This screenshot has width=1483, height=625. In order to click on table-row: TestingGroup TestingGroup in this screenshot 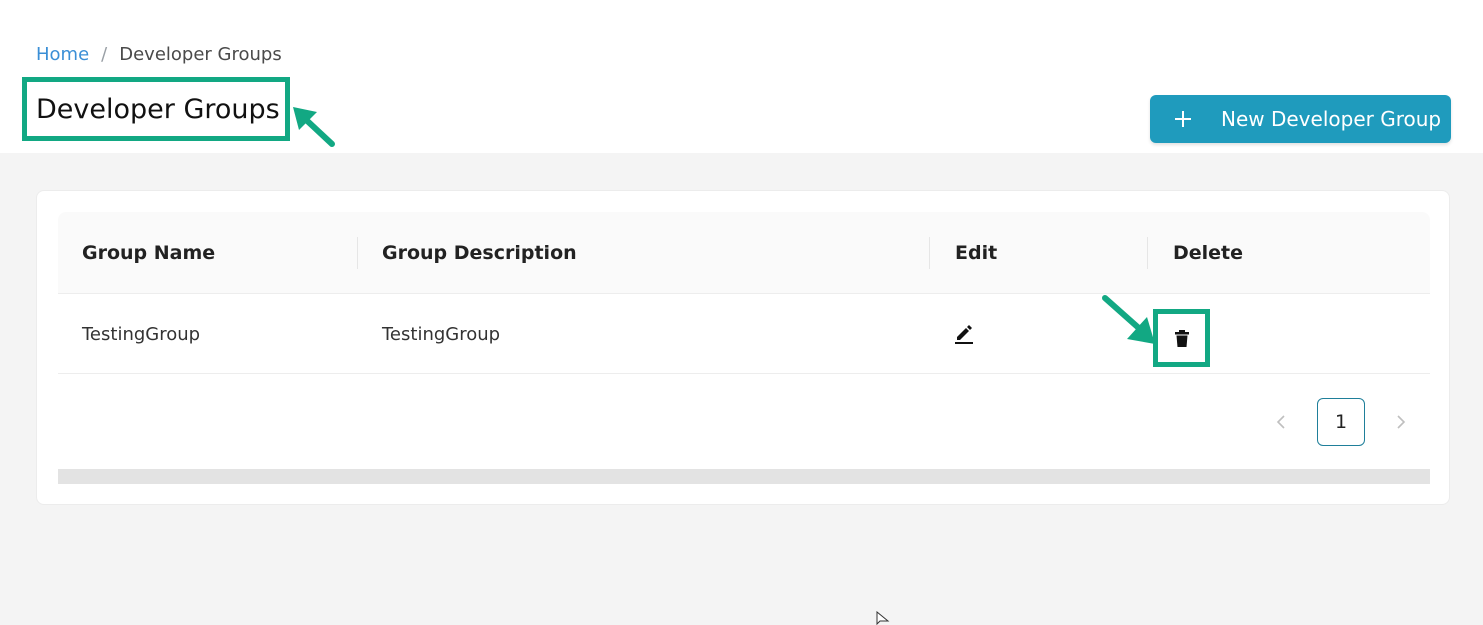, I will do `click(744, 334)`.